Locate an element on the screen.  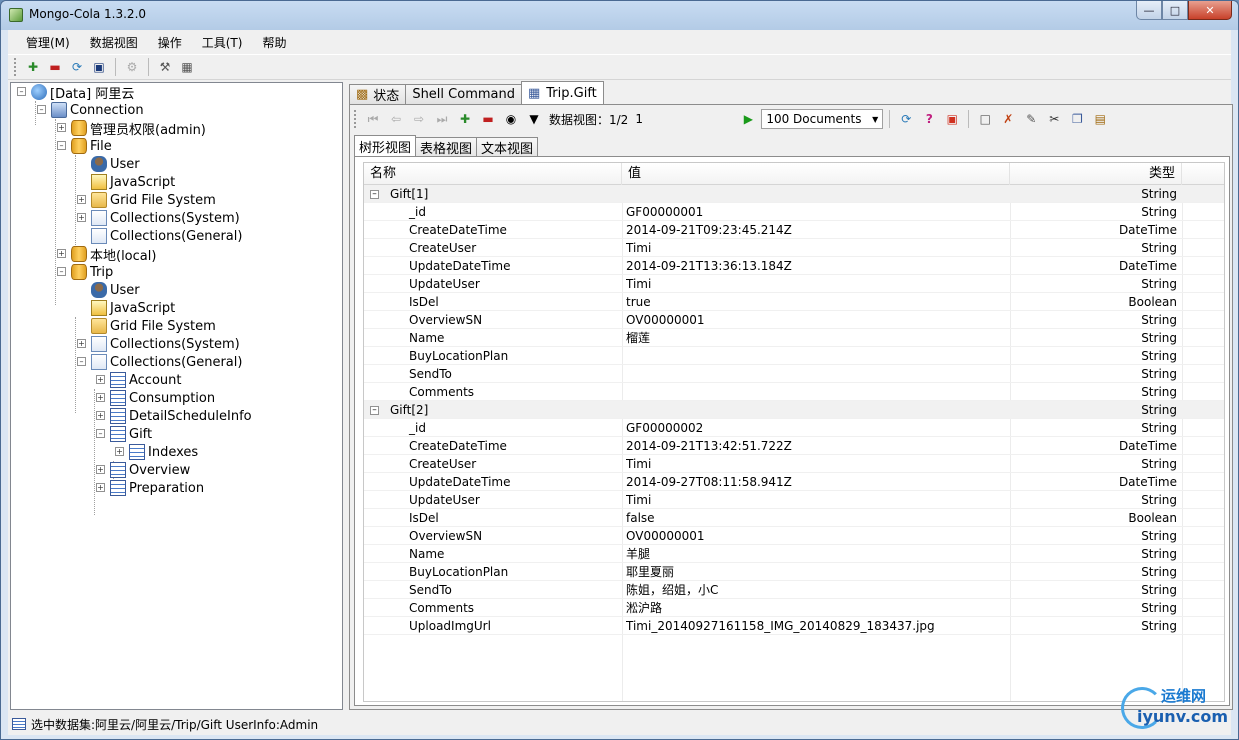
documents-per-page-select: 100 Documents ▼ is located at coordinates (822, 119).